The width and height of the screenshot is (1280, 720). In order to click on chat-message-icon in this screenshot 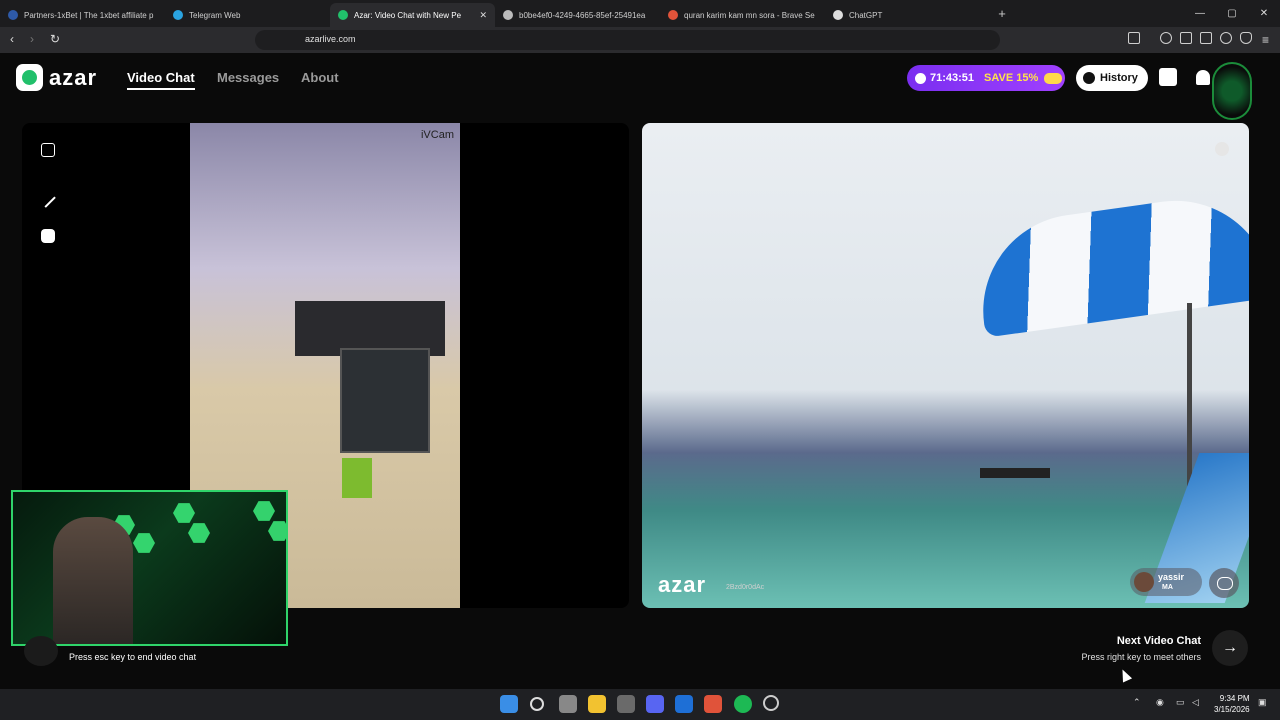, I will do `click(1224, 583)`.